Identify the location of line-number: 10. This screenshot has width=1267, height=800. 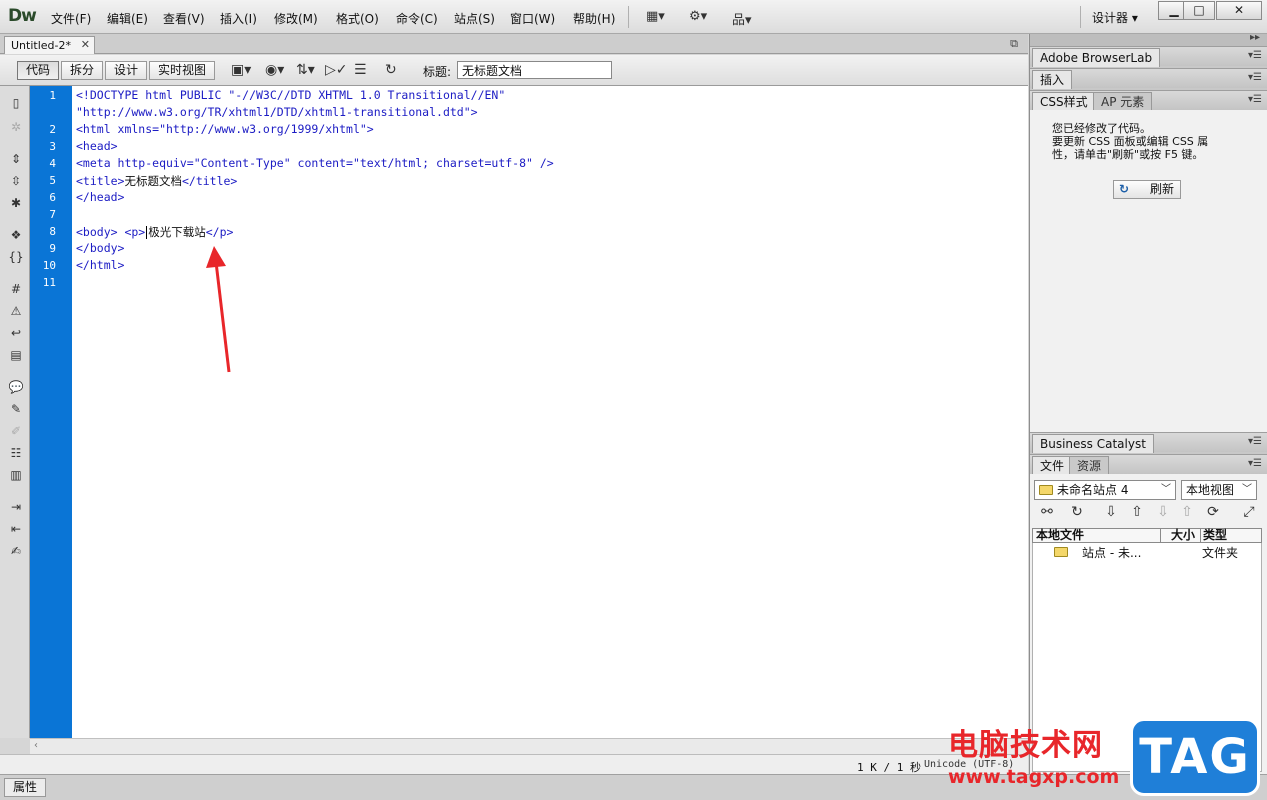
(49, 265).